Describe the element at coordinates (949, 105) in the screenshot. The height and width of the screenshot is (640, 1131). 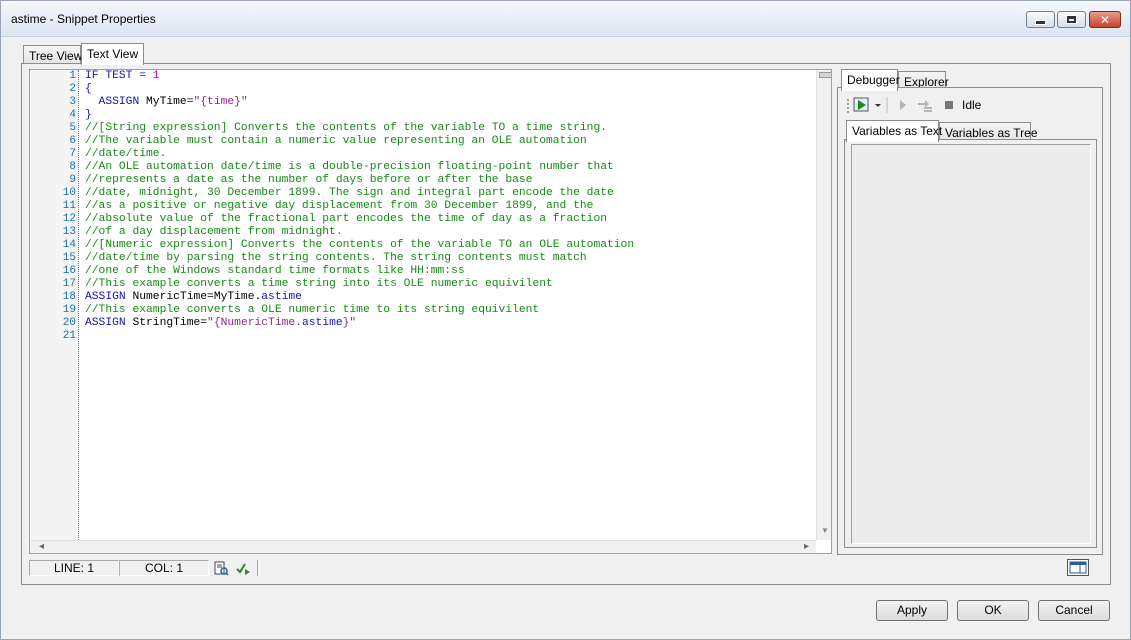
I see `stop-icon` at that location.